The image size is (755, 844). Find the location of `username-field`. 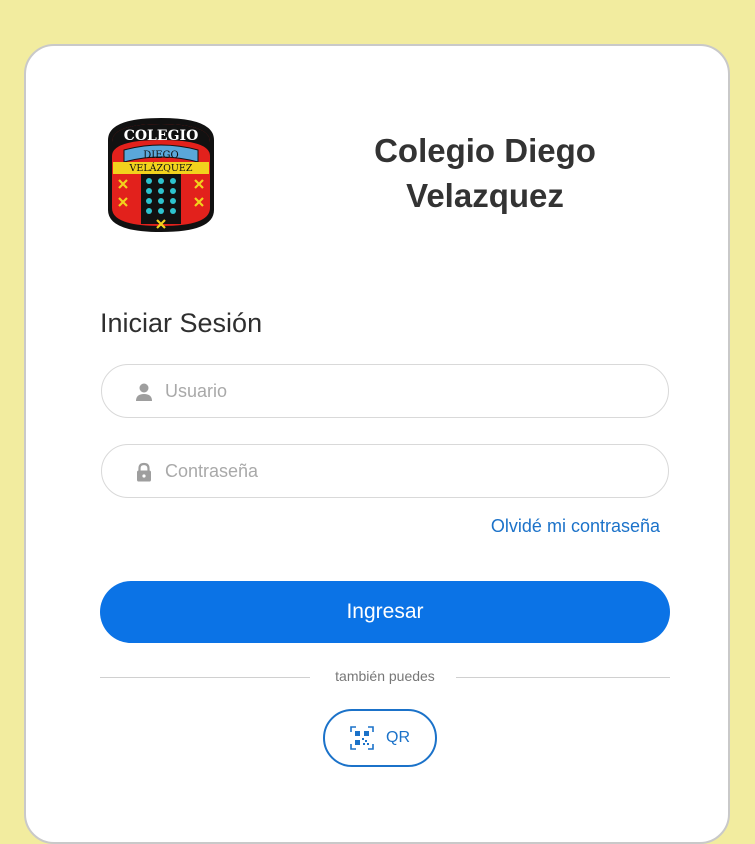

username-field is located at coordinates (385, 391).